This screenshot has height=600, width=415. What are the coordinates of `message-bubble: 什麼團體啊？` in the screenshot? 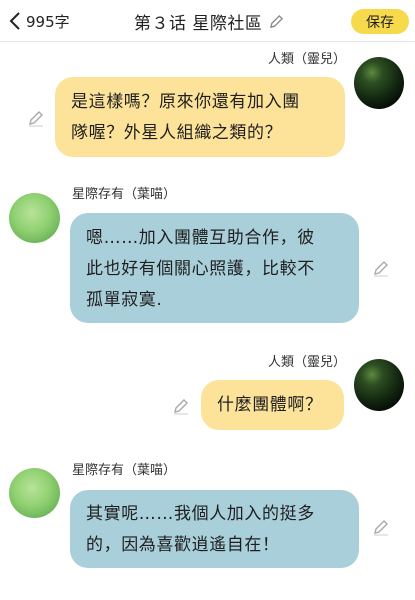 It's located at (272, 405).